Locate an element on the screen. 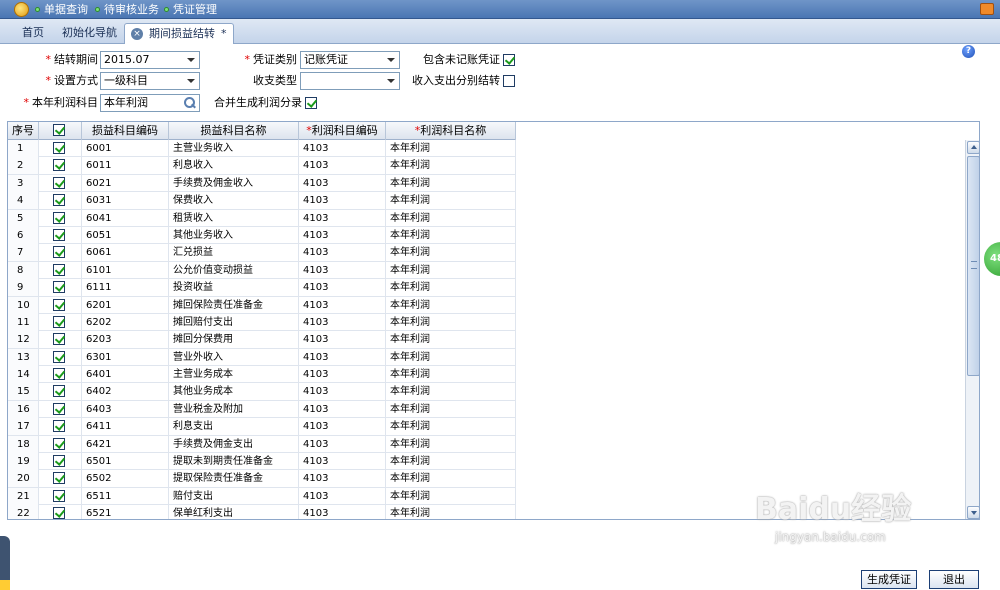  help-icon: ? is located at coordinates (968, 51).